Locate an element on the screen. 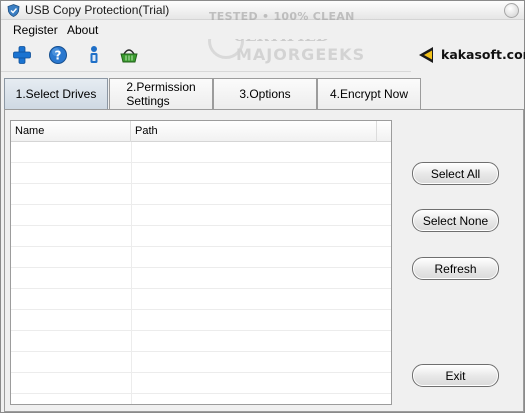  basket-icon is located at coordinates (129, 55).